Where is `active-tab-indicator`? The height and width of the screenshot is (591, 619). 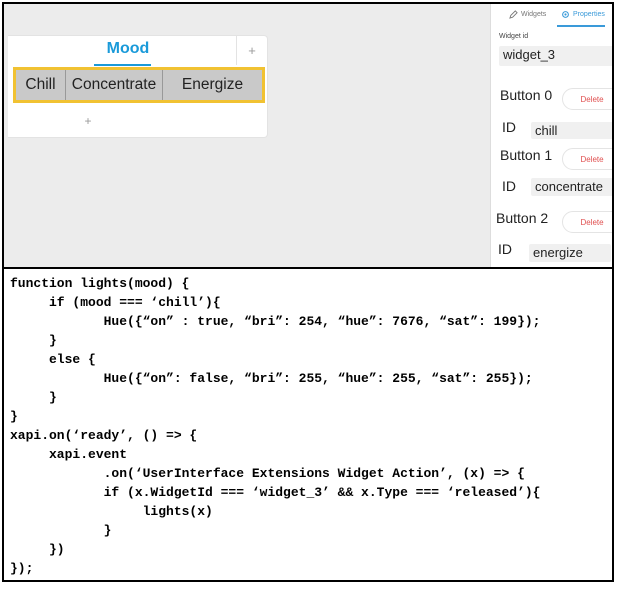 active-tab-indicator is located at coordinates (581, 26).